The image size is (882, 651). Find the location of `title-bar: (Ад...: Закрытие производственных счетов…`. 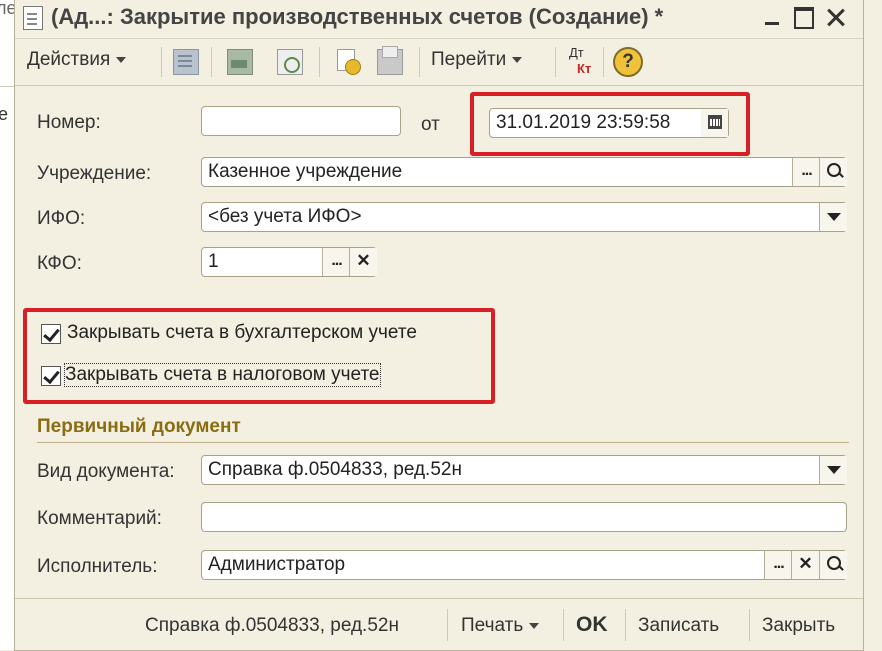

title-bar: (Ад...: Закрытие производственных счетов… is located at coordinates (439, 18).